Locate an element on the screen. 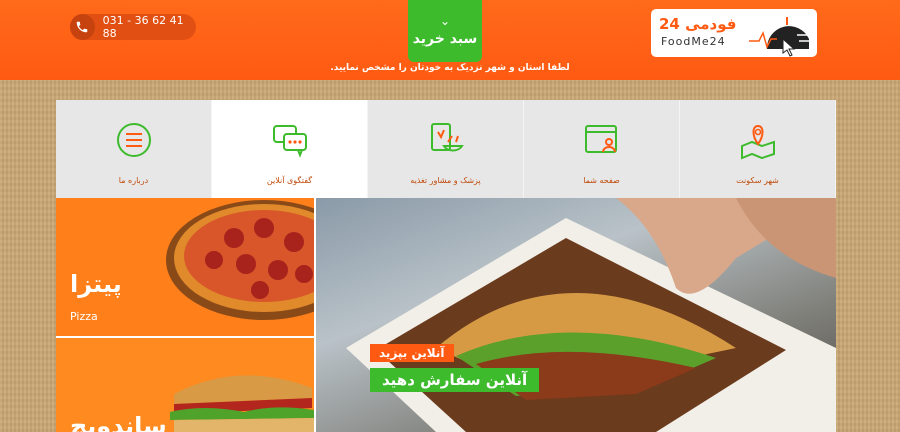 This screenshot has height=432, width=900. category-pizza: پیتزا Pizza is located at coordinates (185, 267).